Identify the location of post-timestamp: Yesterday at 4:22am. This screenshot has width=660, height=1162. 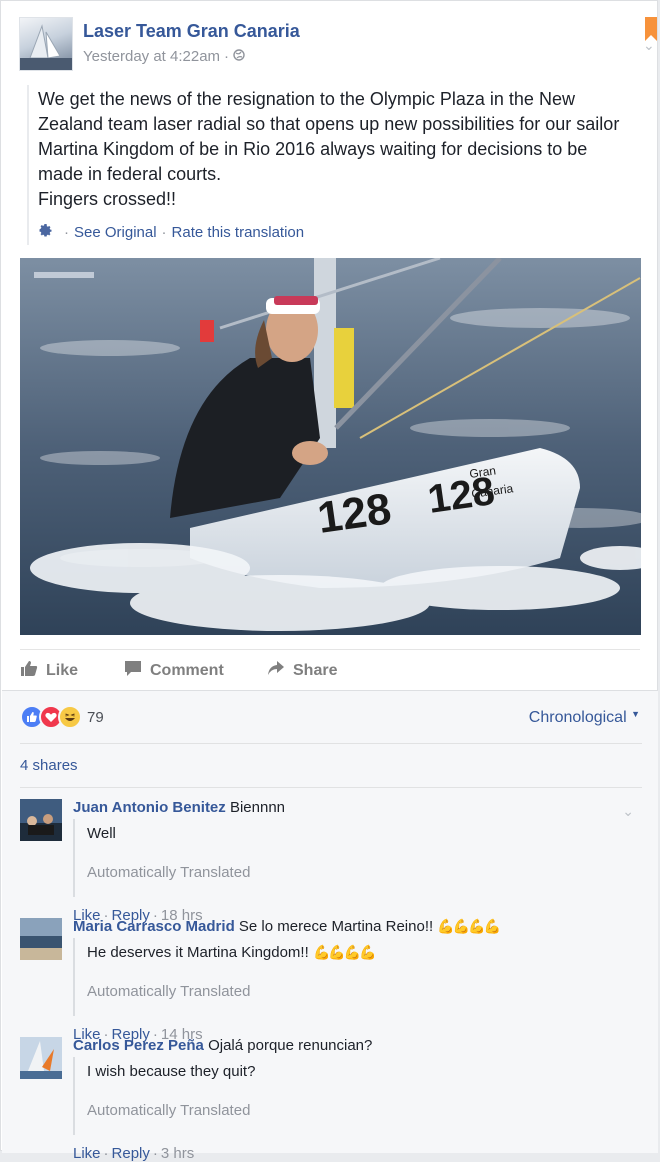
(151, 56).